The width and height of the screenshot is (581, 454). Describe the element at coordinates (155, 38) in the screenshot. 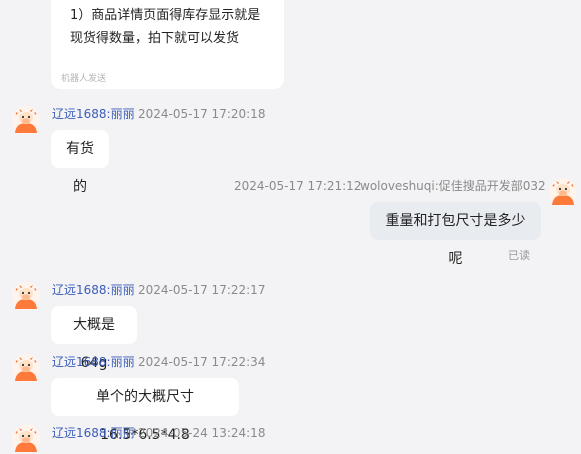

I see `robot-message-line2: 现货得数量，拍下就可以发货` at that location.